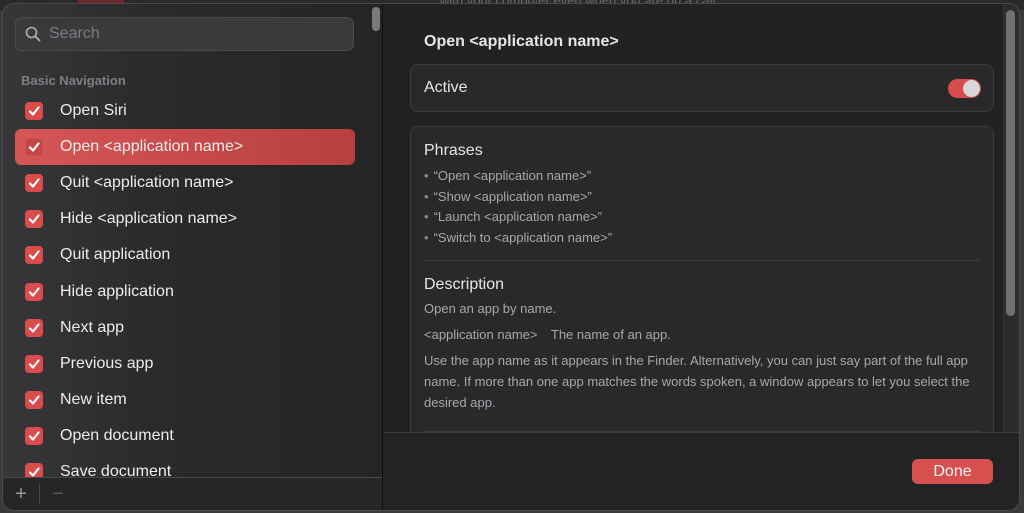 The image size is (1024, 513). What do you see at coordinates (115, 255) in the screenshot?
I see `command-label: Quit application` at bounding box center [115, 255].